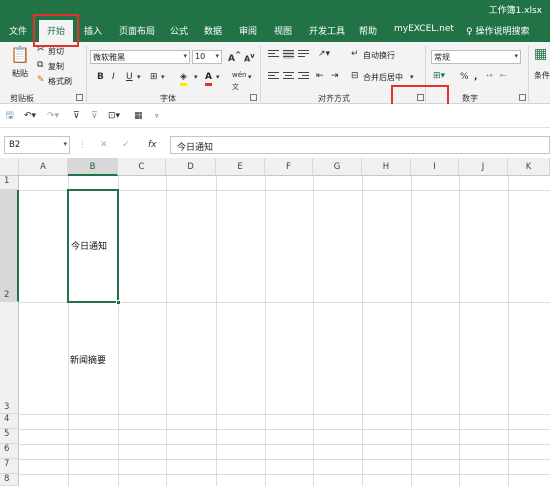 The image size is (550, 486). I want to click on cell-b3-text: 新闻摘要, so click(88, 359).